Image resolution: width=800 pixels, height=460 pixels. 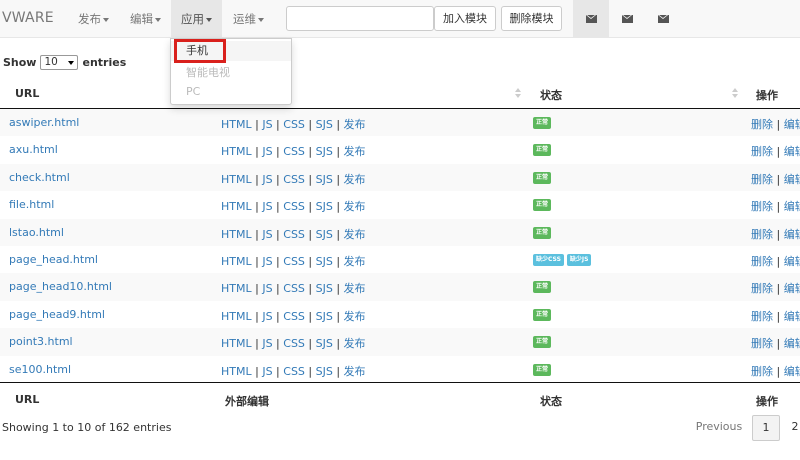 What do you see at coordinates (719, 428) in the screenshot?
I see `previous-button: Previous` at bounding box center [719, 428].